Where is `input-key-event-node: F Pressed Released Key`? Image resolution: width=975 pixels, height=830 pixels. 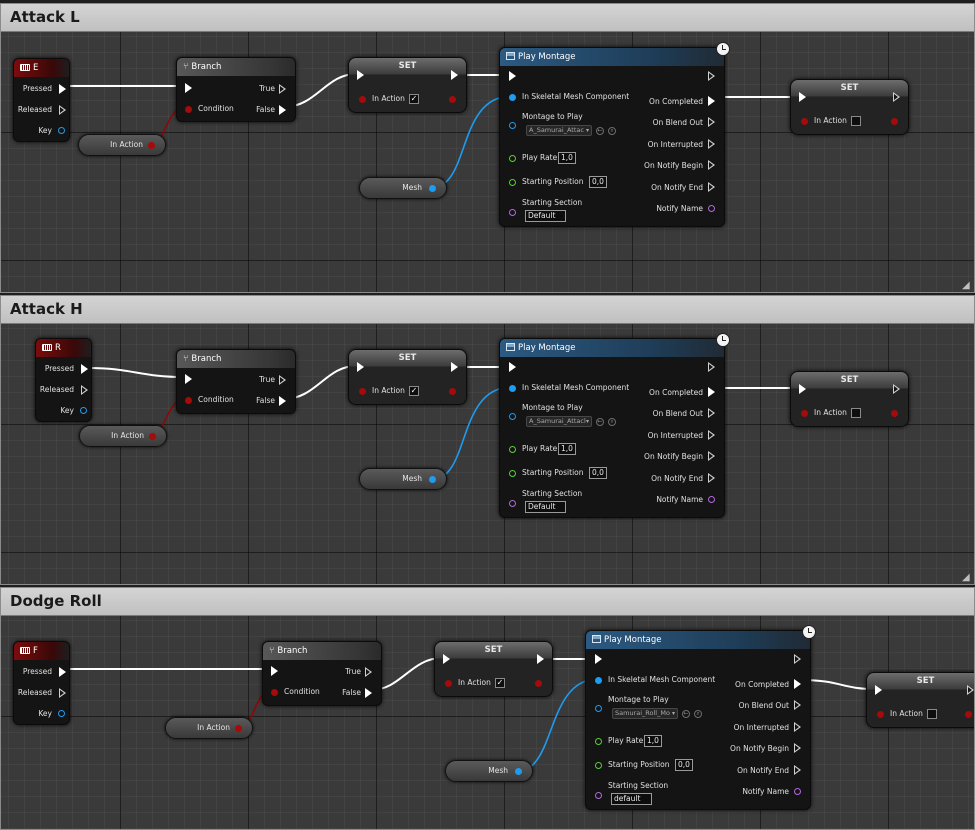 input-key-event-node: F Pressed Released Key is located at coordinates (41, 683).